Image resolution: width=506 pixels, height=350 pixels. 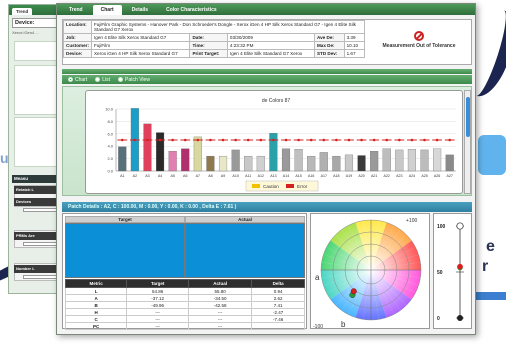 What do you see at coordinates (485, 266) in the screenshot?
I see `background-text: r` at bounding box center [485, 266].